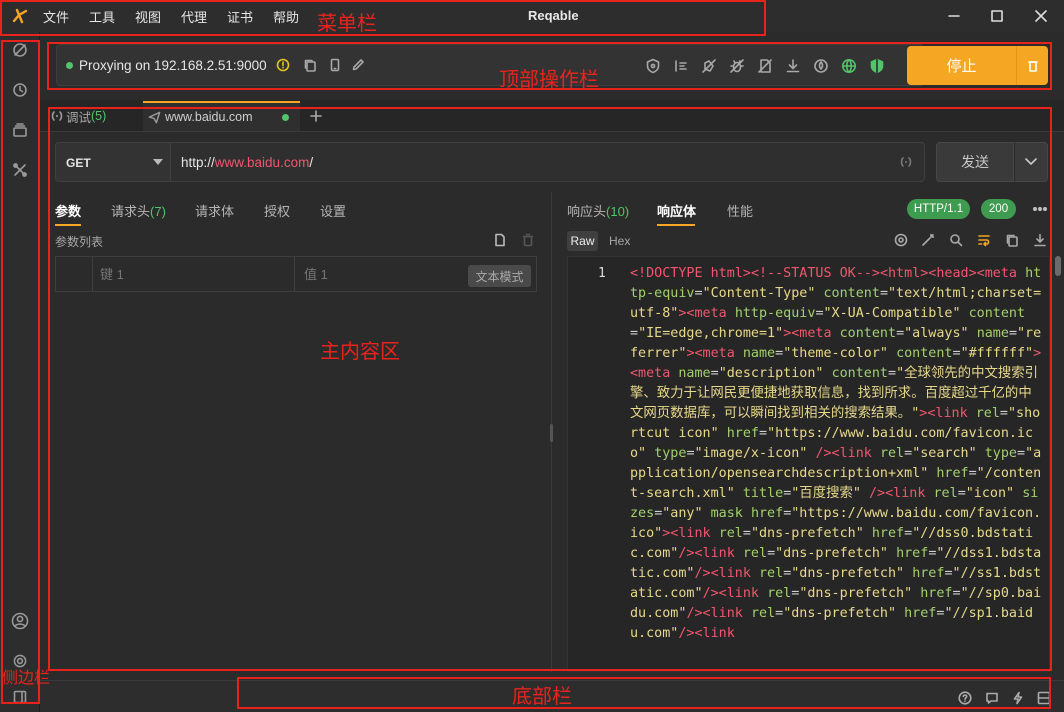  Describe the element at coordinates (20, 50) in the screenshot. I see `capture-icon` at that location.